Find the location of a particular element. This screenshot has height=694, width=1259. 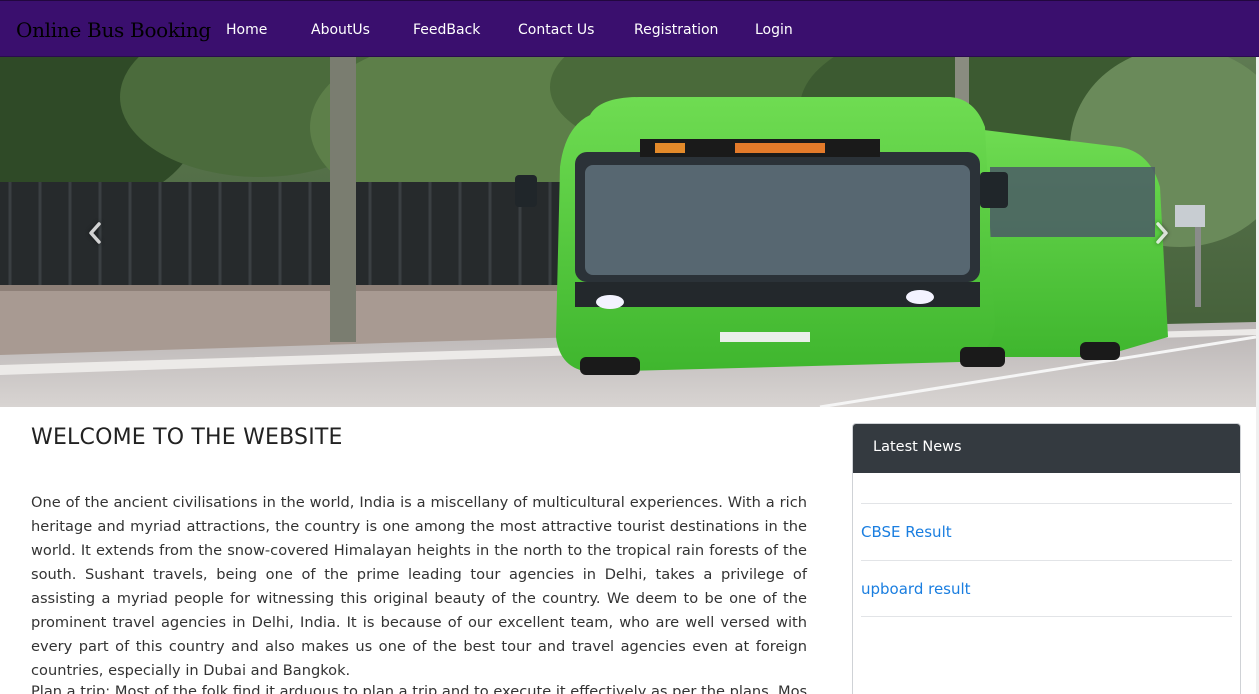

carousel-next-button is located at coordinates (1162, 233).